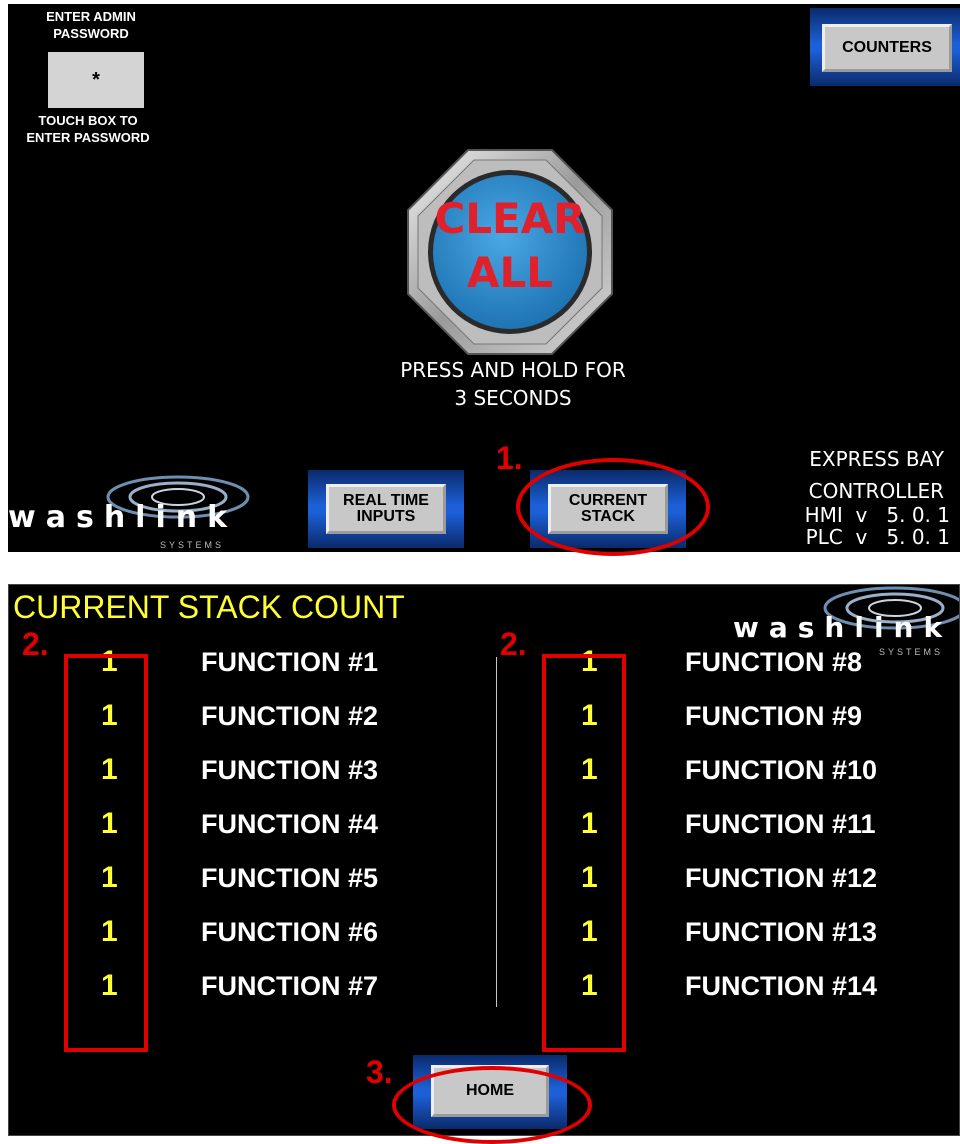  Describe the element at coordinates (290, 824) in the screenshot. I see `function-label: FUNCTION #4` at that location.